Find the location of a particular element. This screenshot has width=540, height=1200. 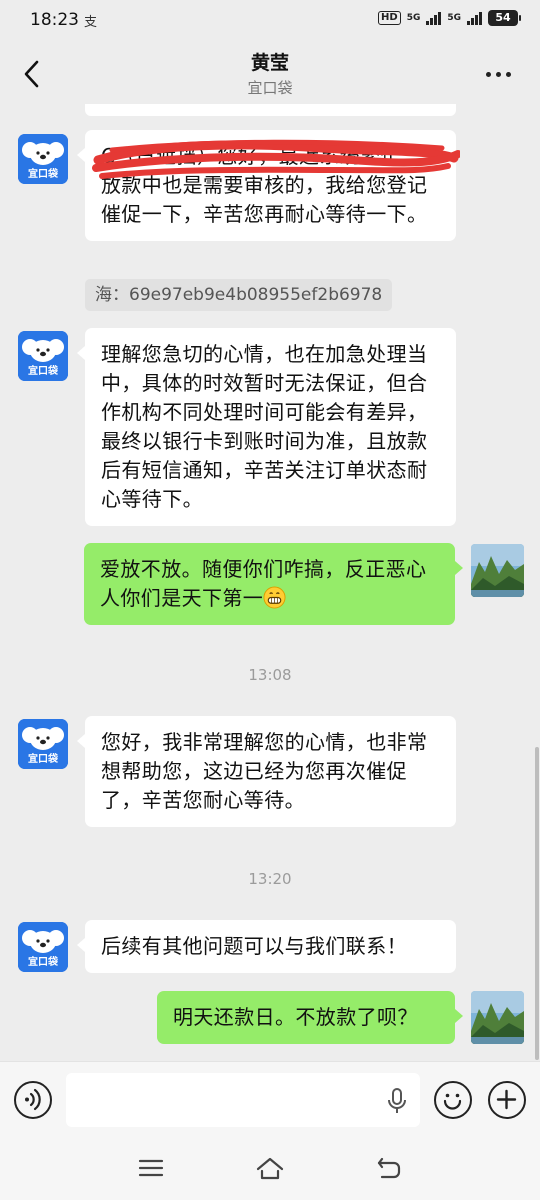

return-arrow-icon is located at coordinates (389, 1168).